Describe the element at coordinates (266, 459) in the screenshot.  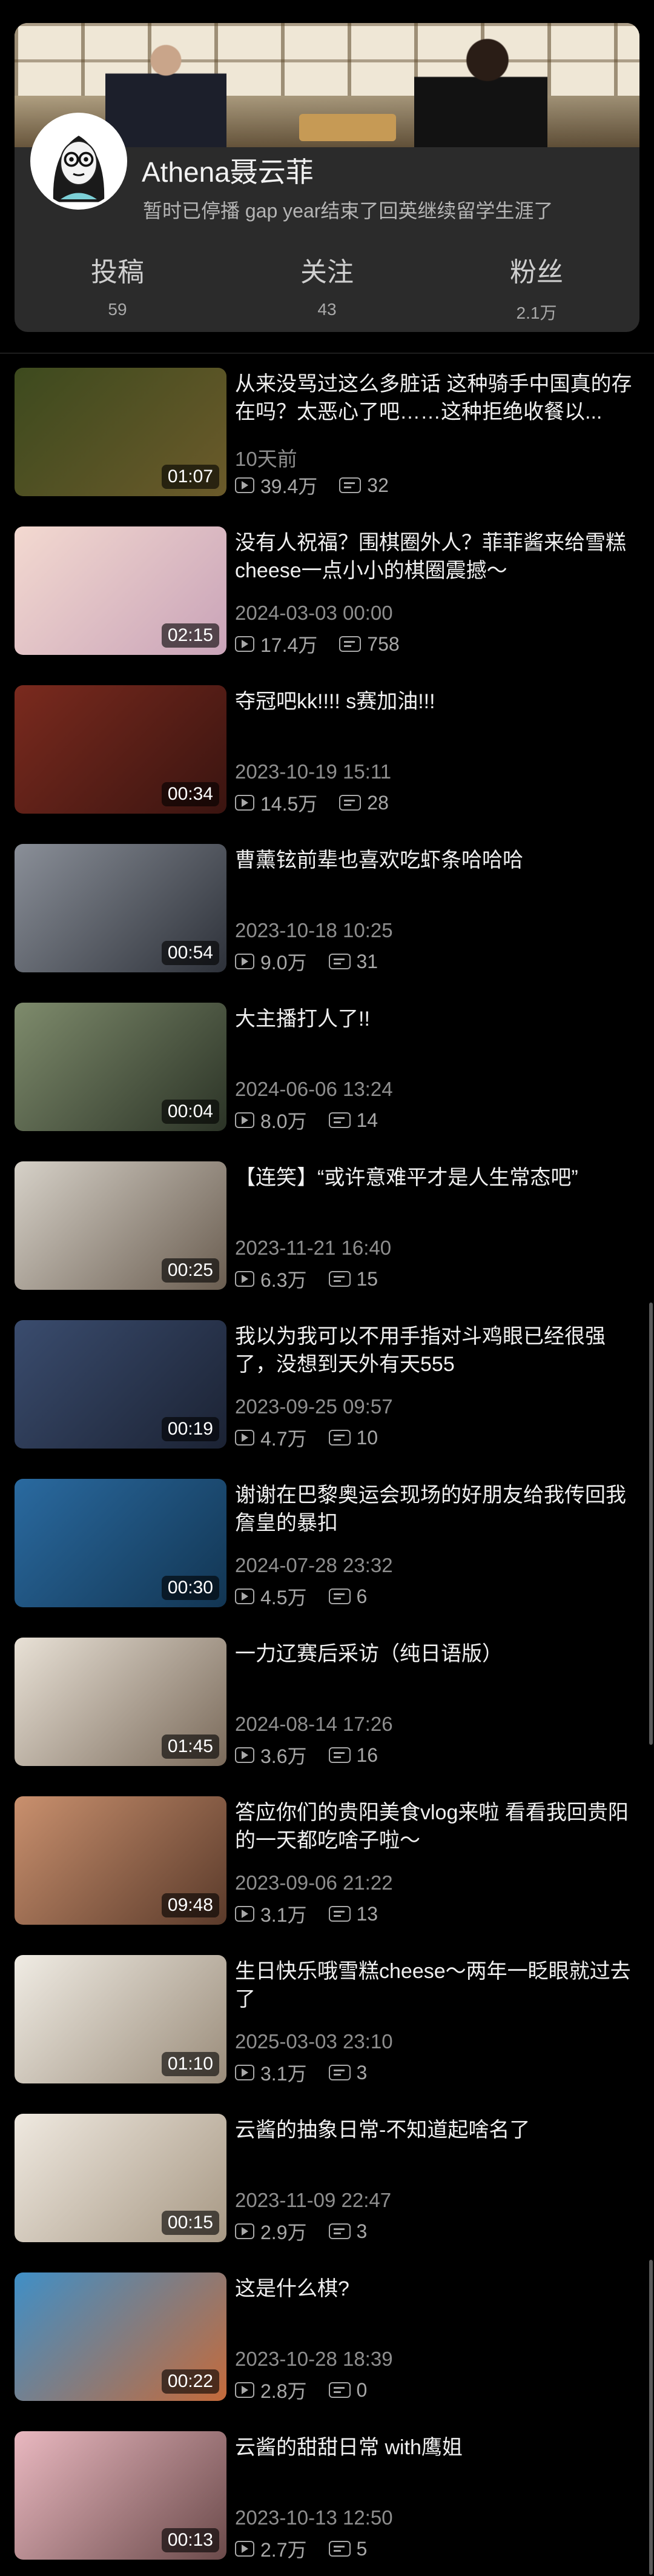
I see `video-date: 10天前` at that location.